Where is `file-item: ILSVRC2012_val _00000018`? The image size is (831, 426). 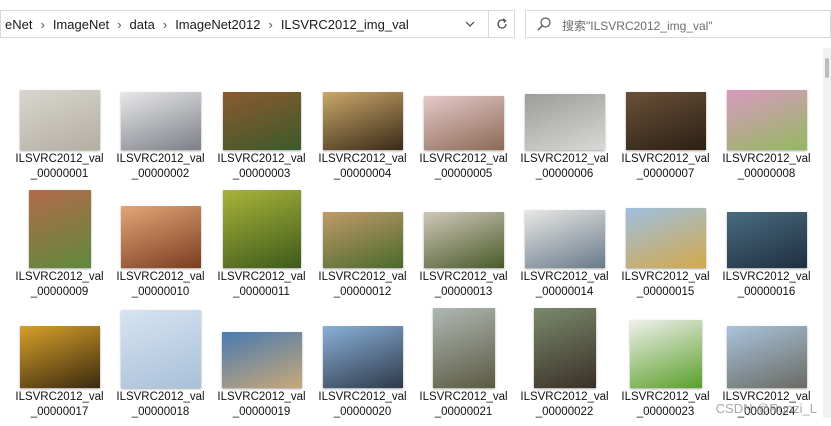
file-item: ILSVRC2012_val _00000018 is located at coordinates (160, 368).